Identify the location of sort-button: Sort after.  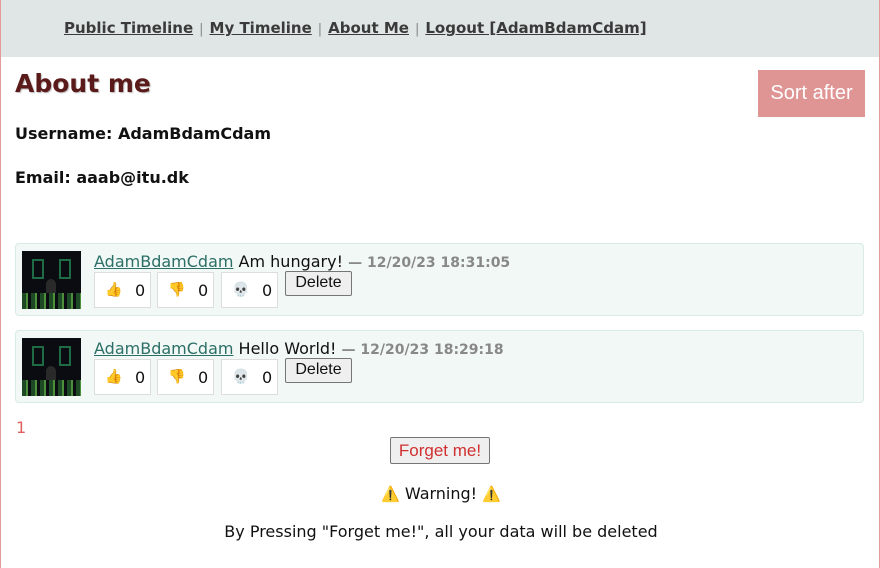
(811, 93).